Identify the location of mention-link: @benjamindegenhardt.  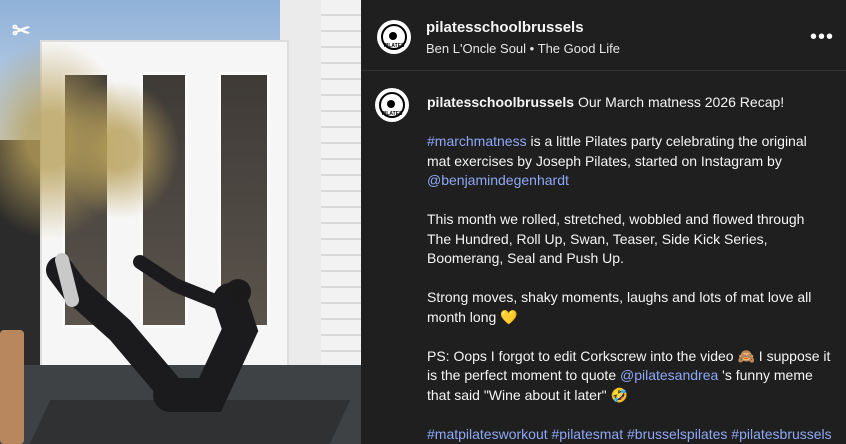
(498, 180).